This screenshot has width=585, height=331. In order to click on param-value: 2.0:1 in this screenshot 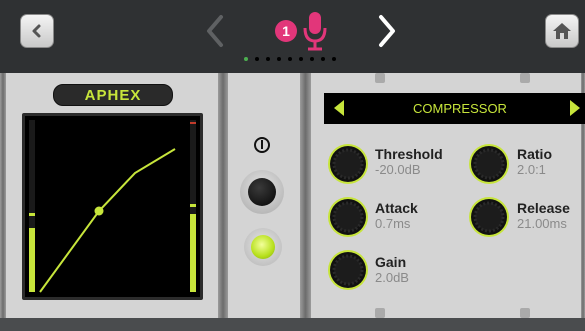, I will do `click(531, 169)`.